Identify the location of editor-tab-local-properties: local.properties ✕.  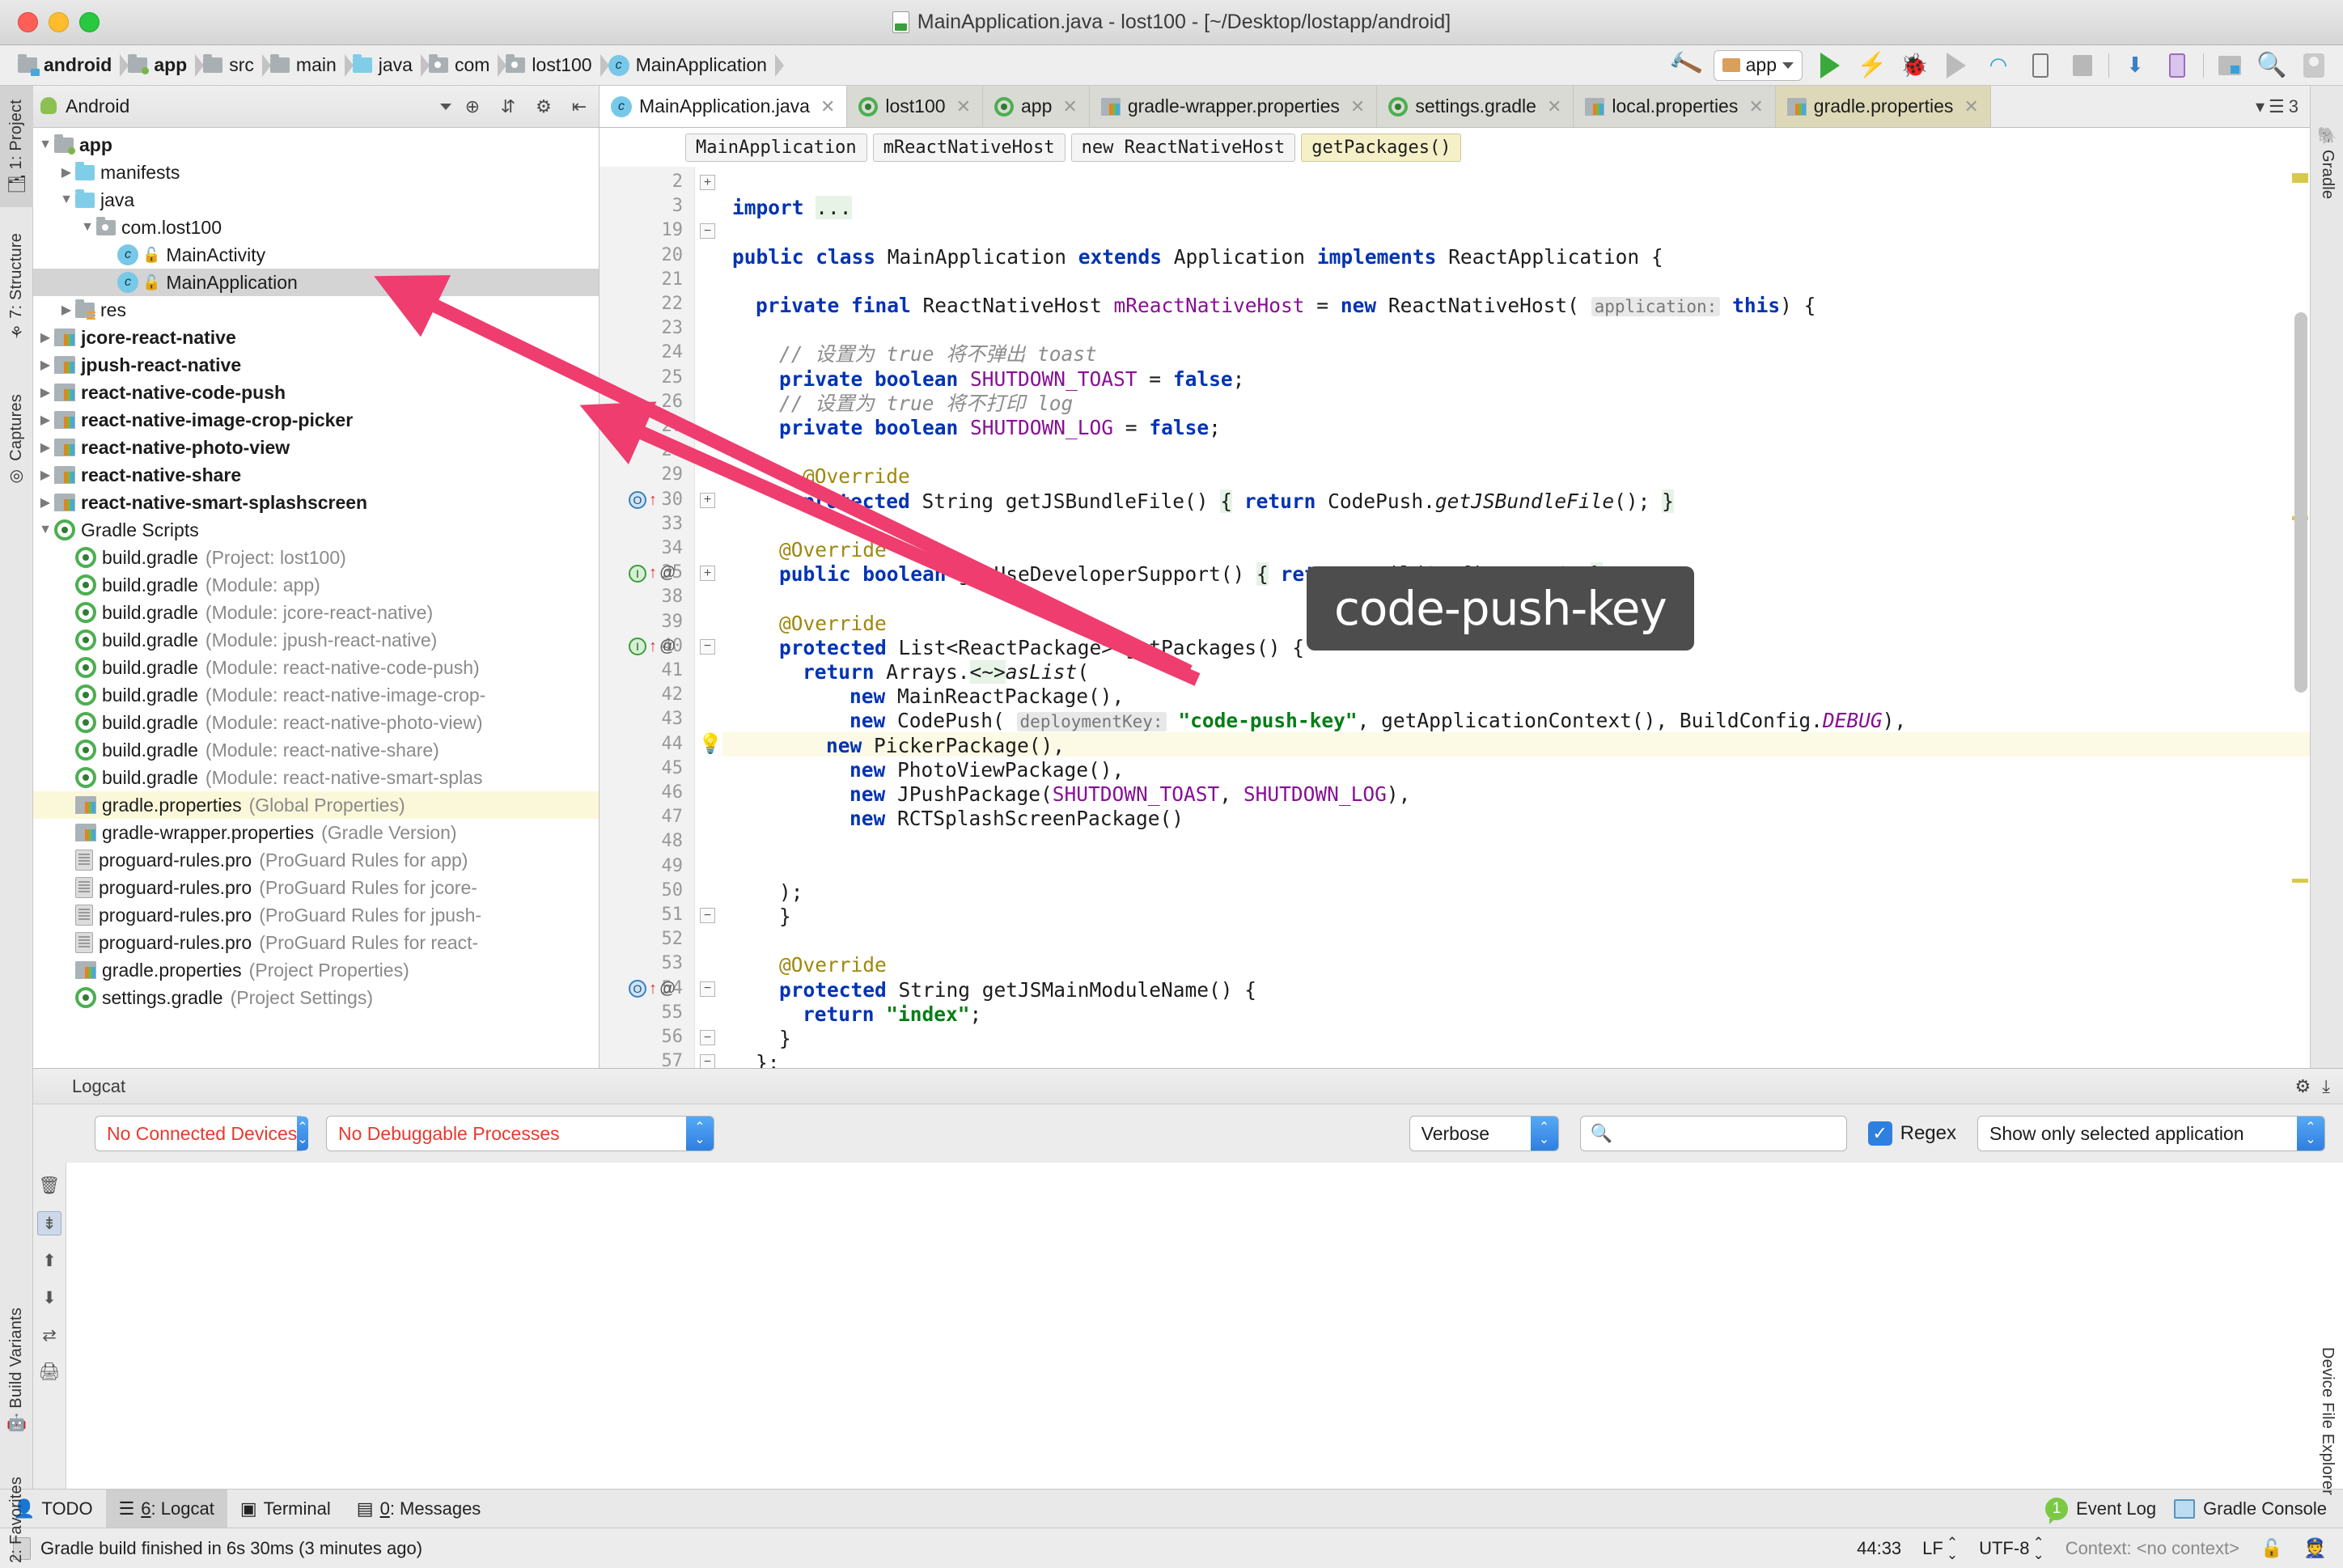
(1675, 107).